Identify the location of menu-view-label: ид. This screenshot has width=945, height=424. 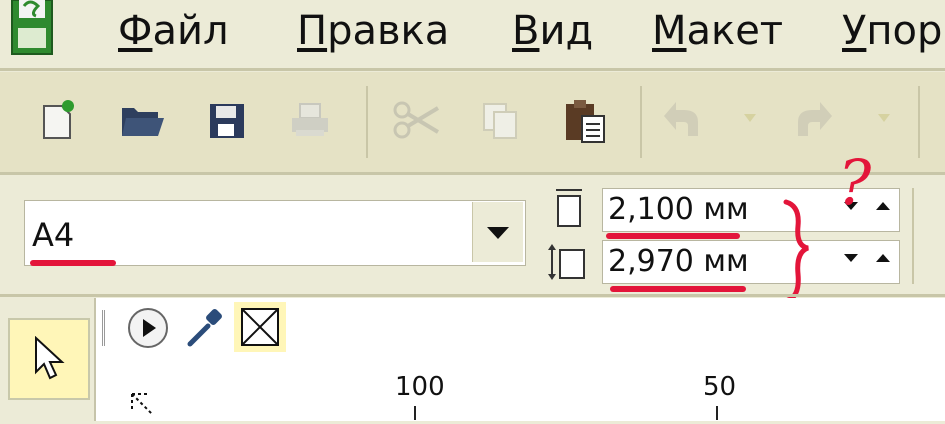
(566, 31).